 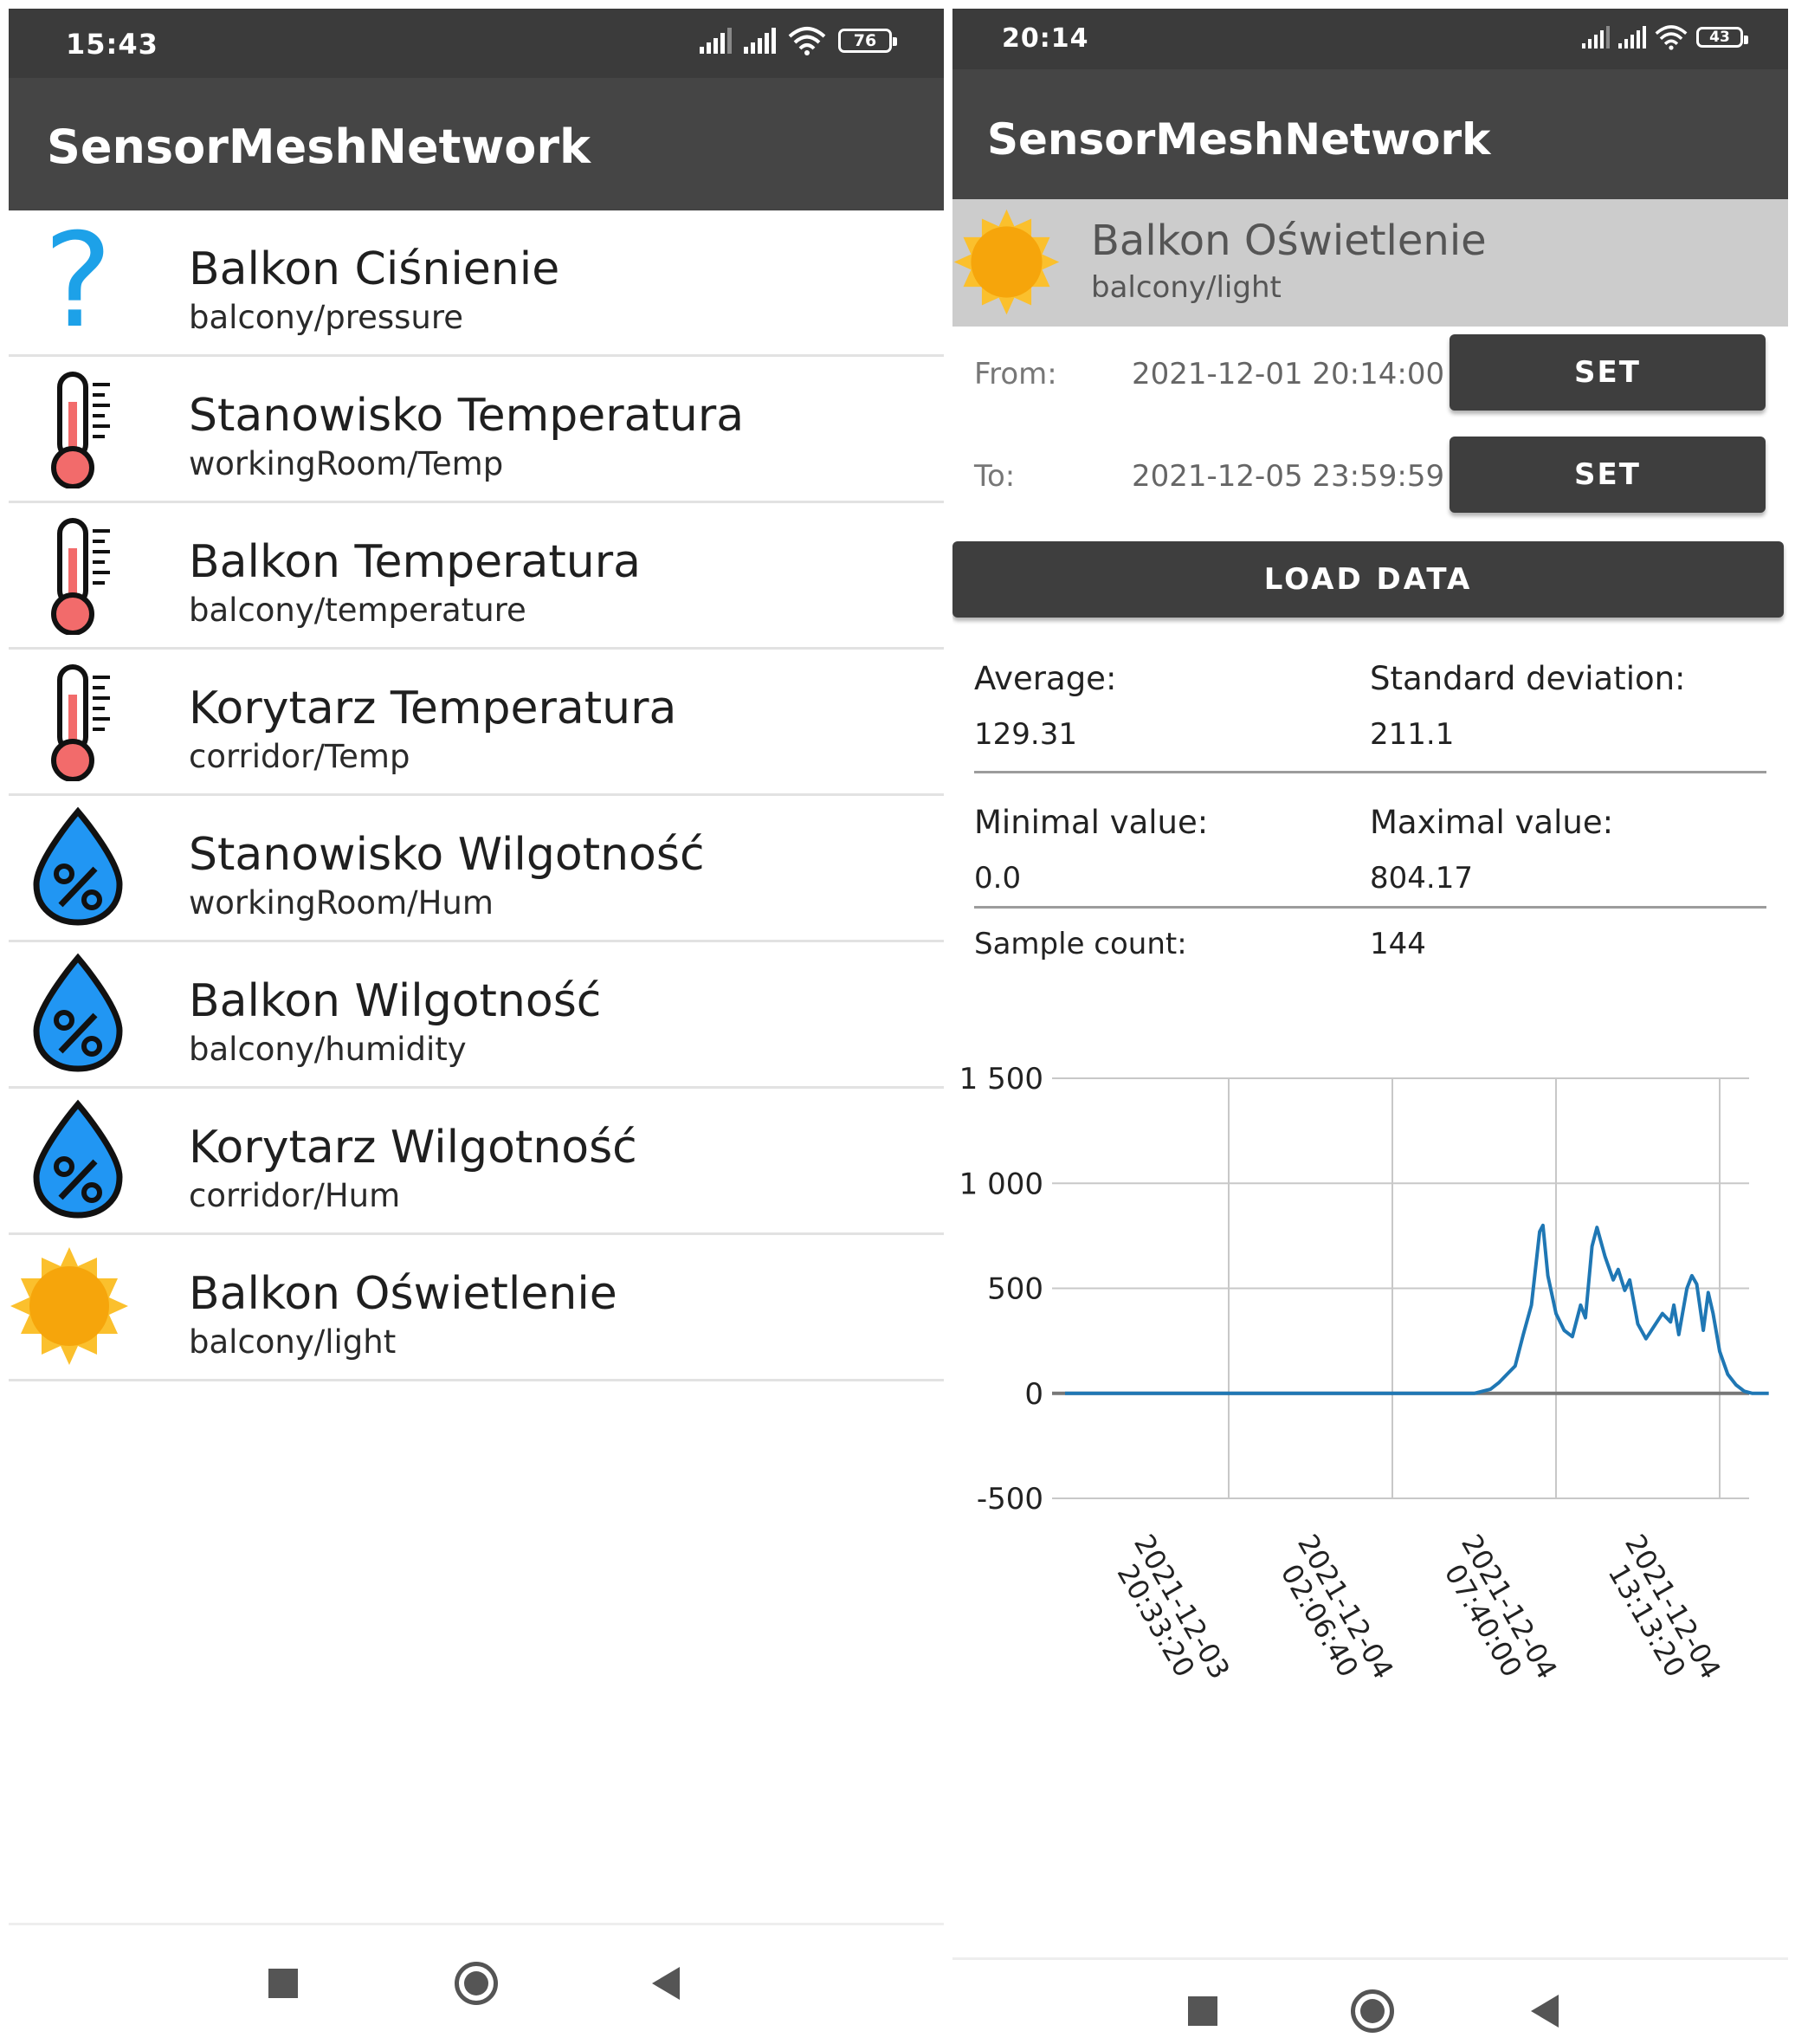 I want to click on average-label: Average:, so click(x=1046, y=678).